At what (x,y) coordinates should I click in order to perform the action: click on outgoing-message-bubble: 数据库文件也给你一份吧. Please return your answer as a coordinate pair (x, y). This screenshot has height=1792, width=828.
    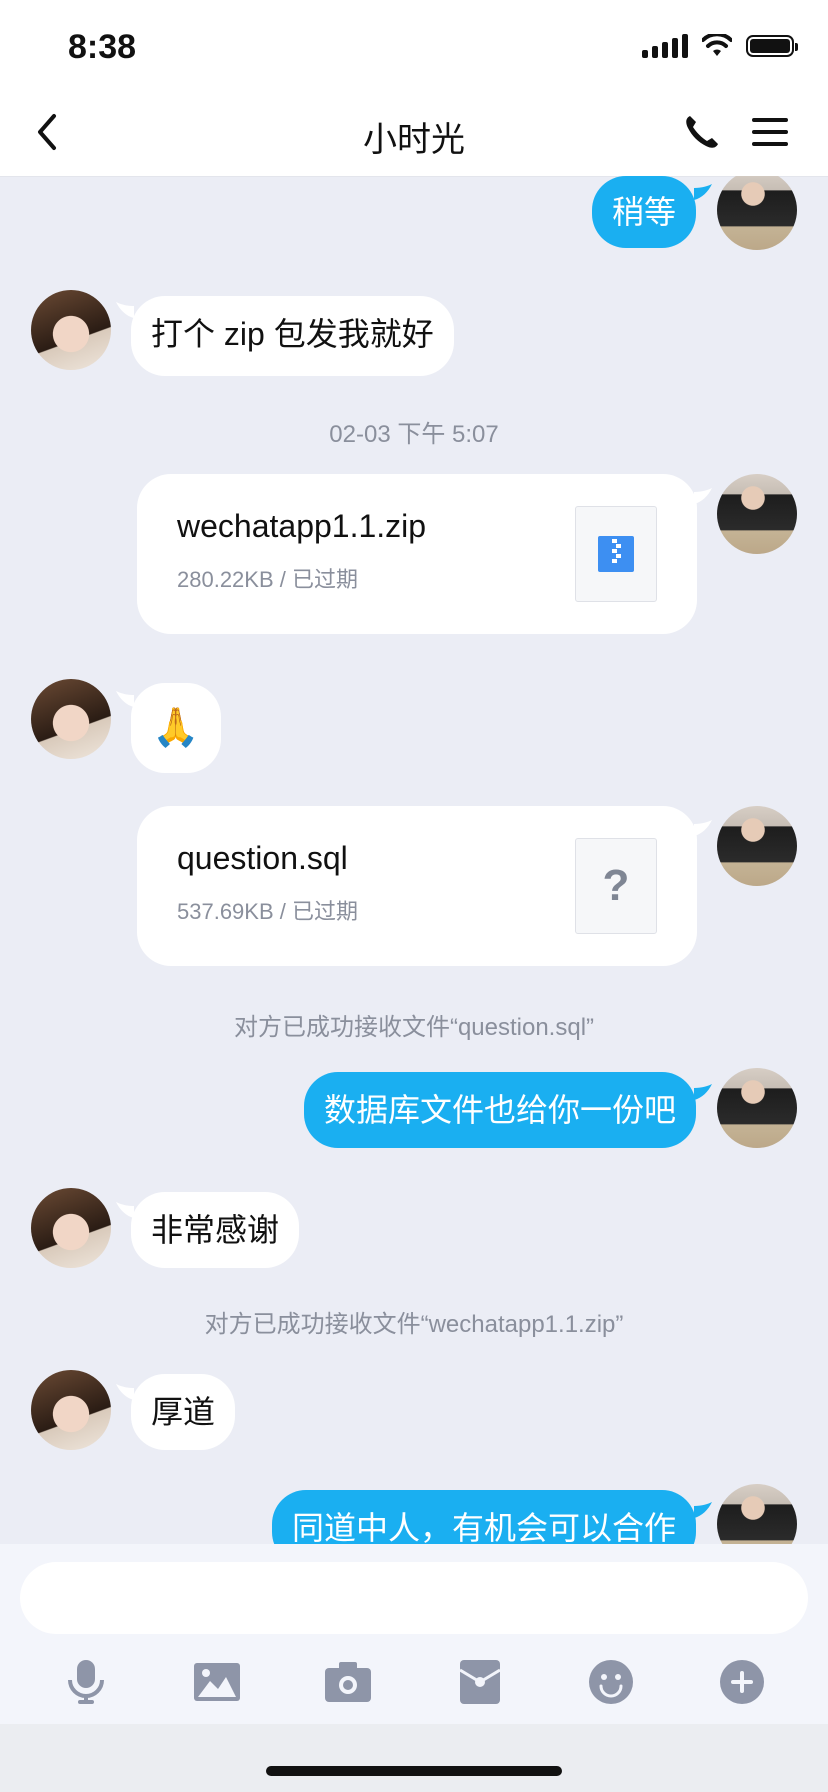
    Looking at the image, I should click on (499, 1110).